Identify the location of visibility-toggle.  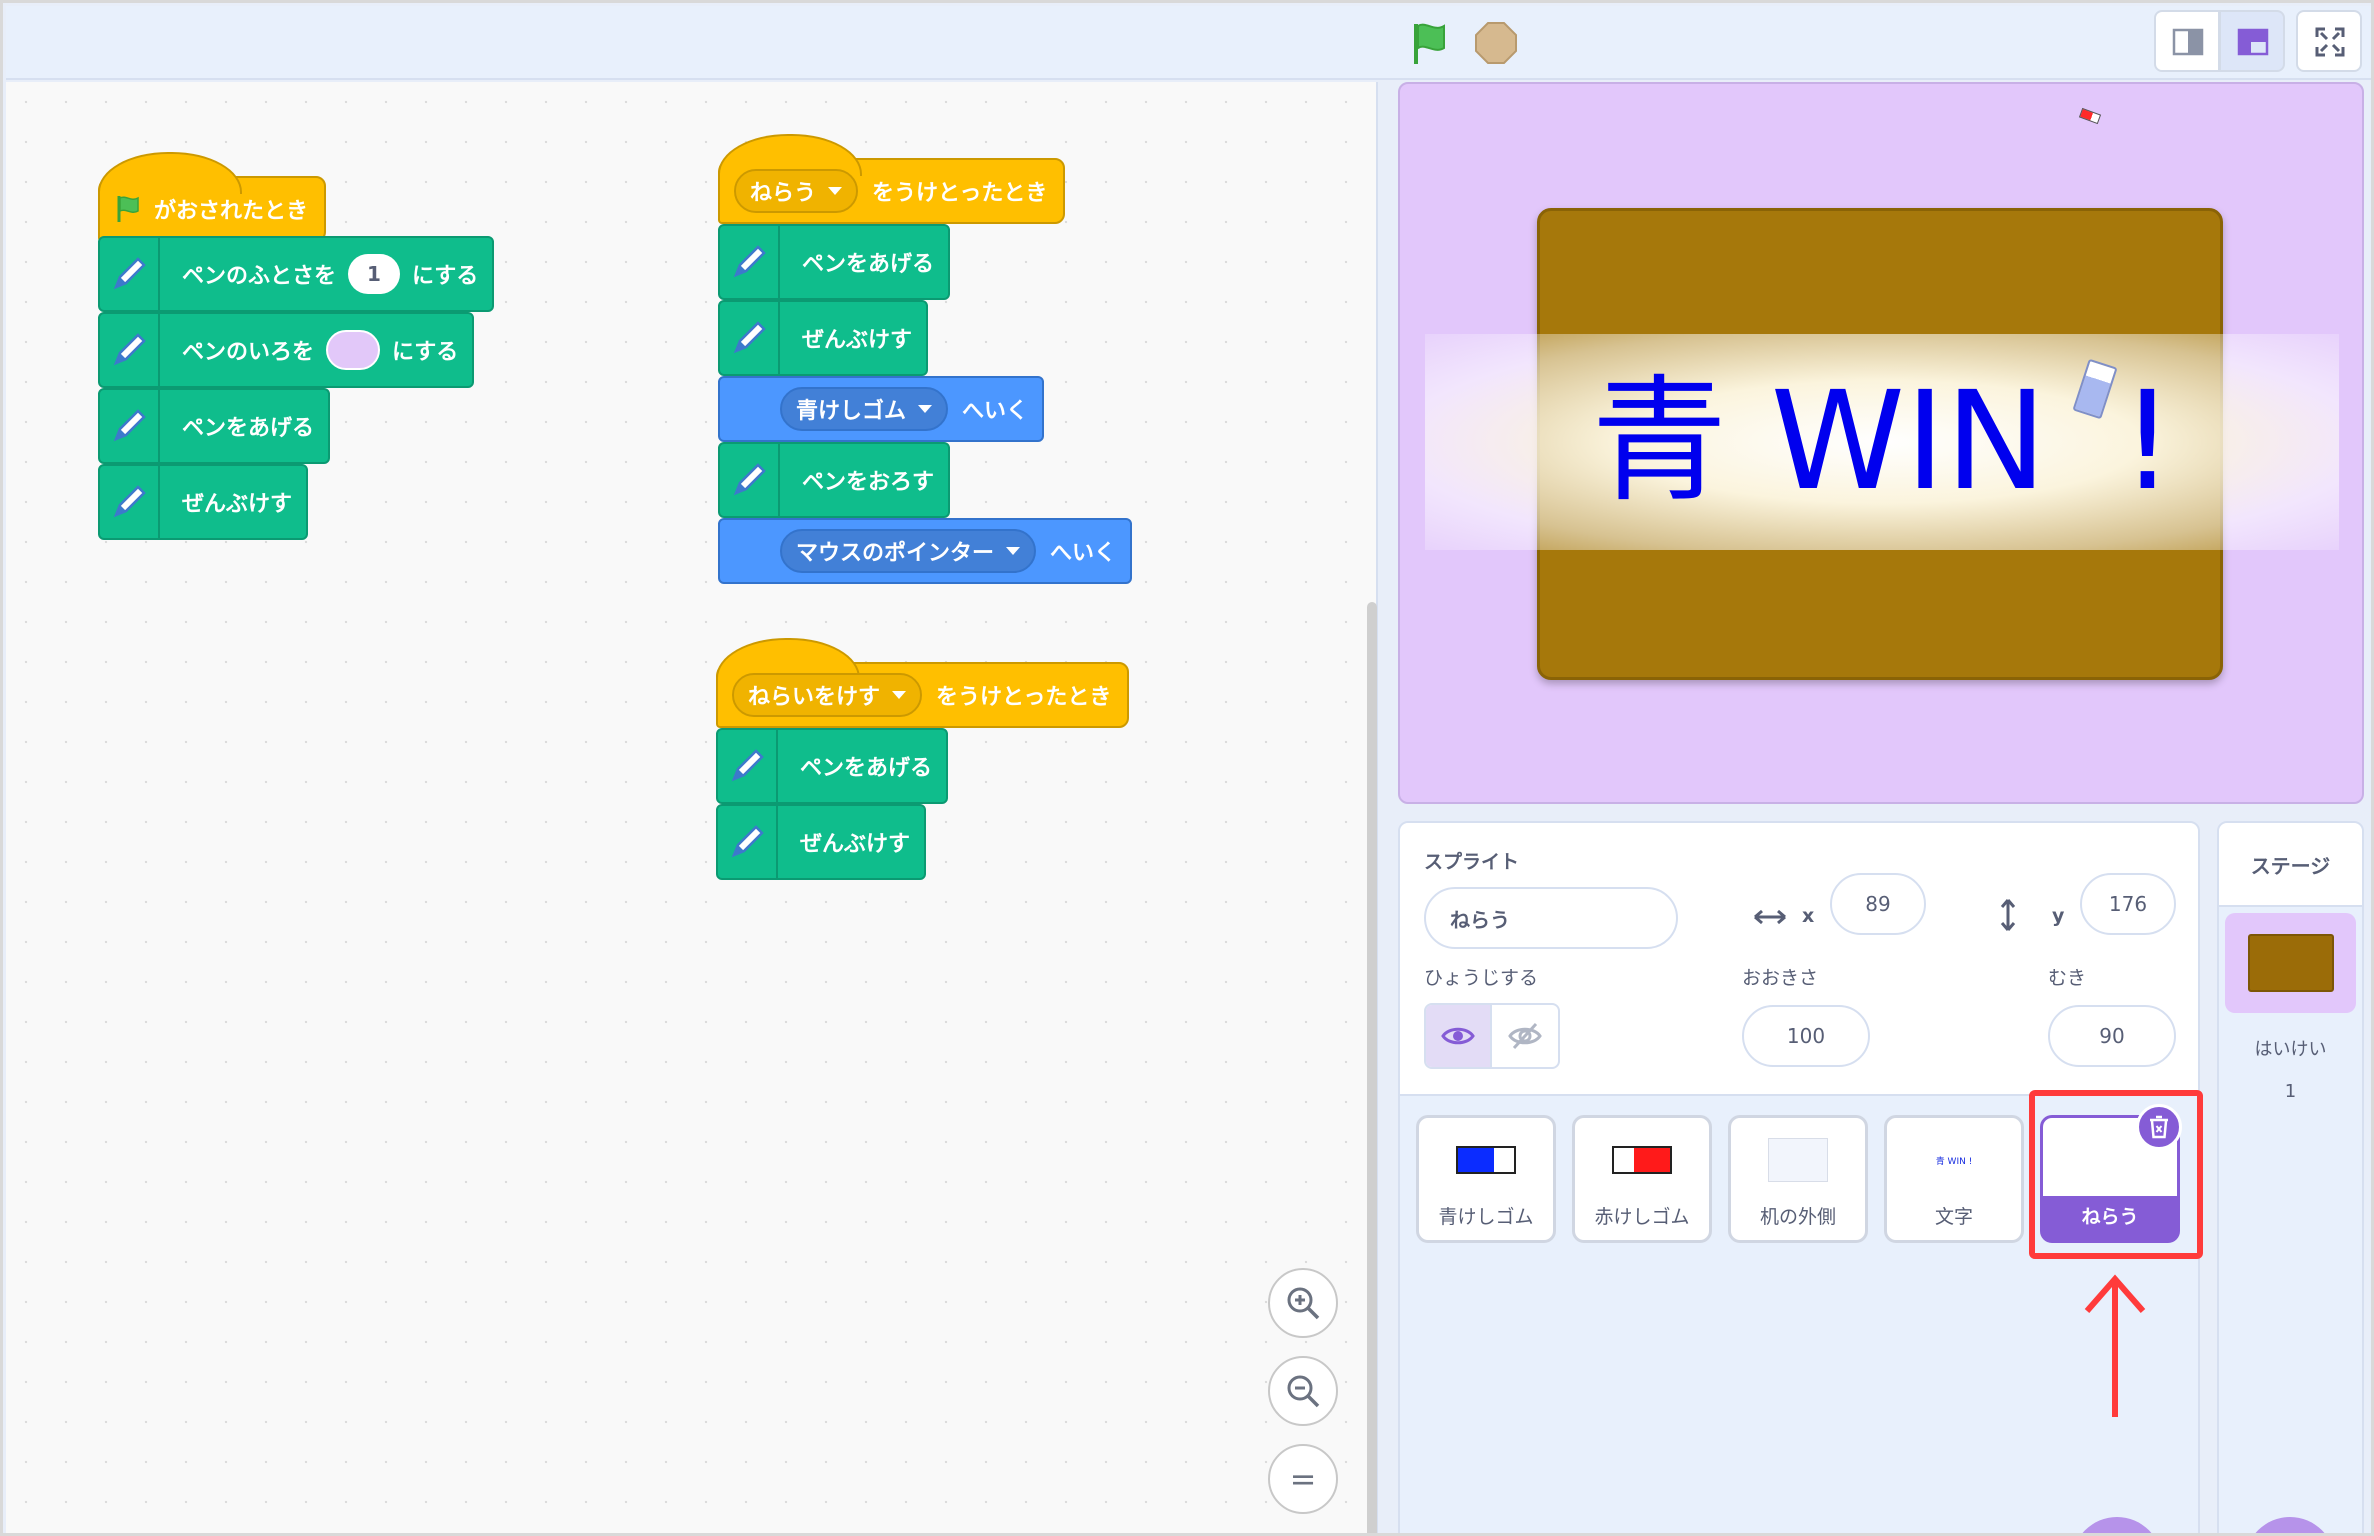
(1492, 1036).